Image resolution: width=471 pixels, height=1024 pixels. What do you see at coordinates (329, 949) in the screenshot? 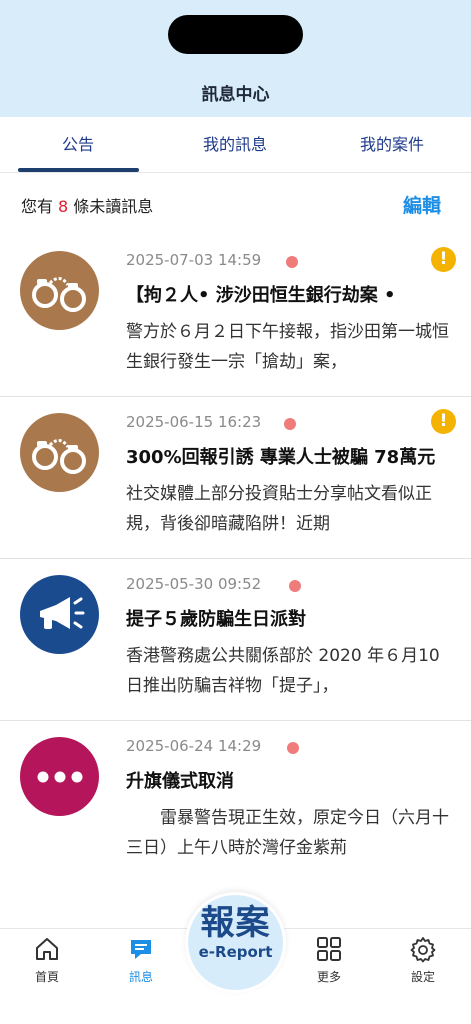
I see `grid-icon` at bounding box center [329, 949].